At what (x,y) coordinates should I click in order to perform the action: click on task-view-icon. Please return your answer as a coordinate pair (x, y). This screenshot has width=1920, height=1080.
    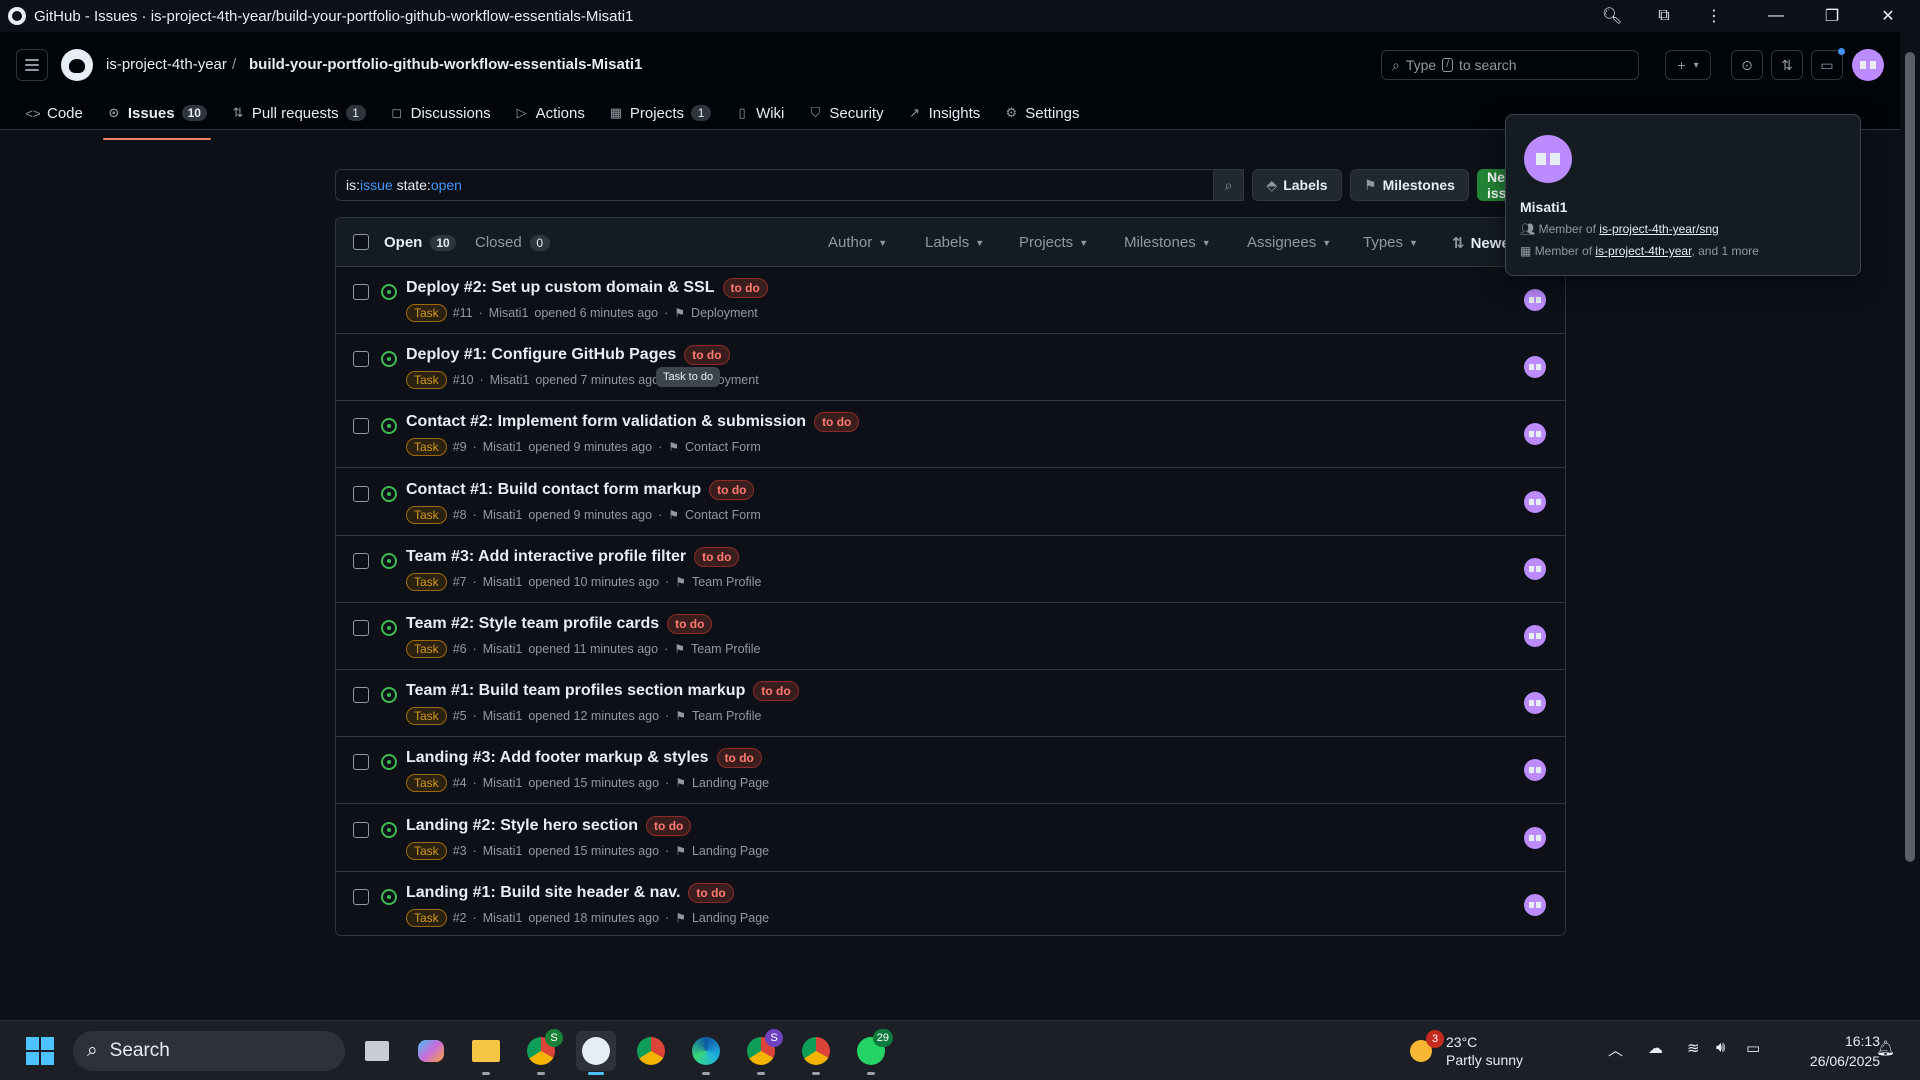
    Looking at the image, I should click on (377, 1051).